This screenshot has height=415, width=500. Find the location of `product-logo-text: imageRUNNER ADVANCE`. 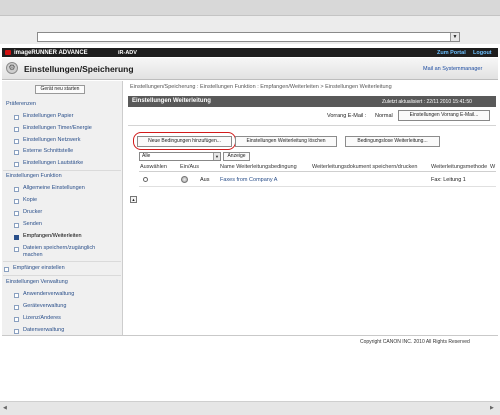

product-logo-text: imageRUNNER ADVANCE is located at coordinates (51, 52).